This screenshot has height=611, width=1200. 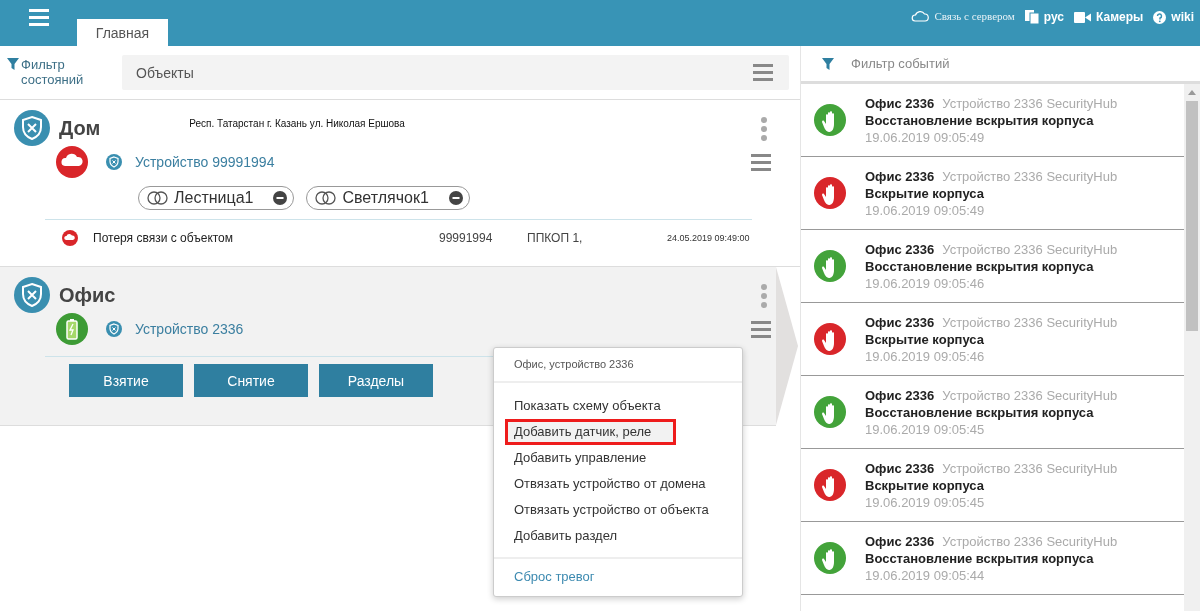 I want to click on menu-item: Добавить раздел, so click(x=618, y=536).